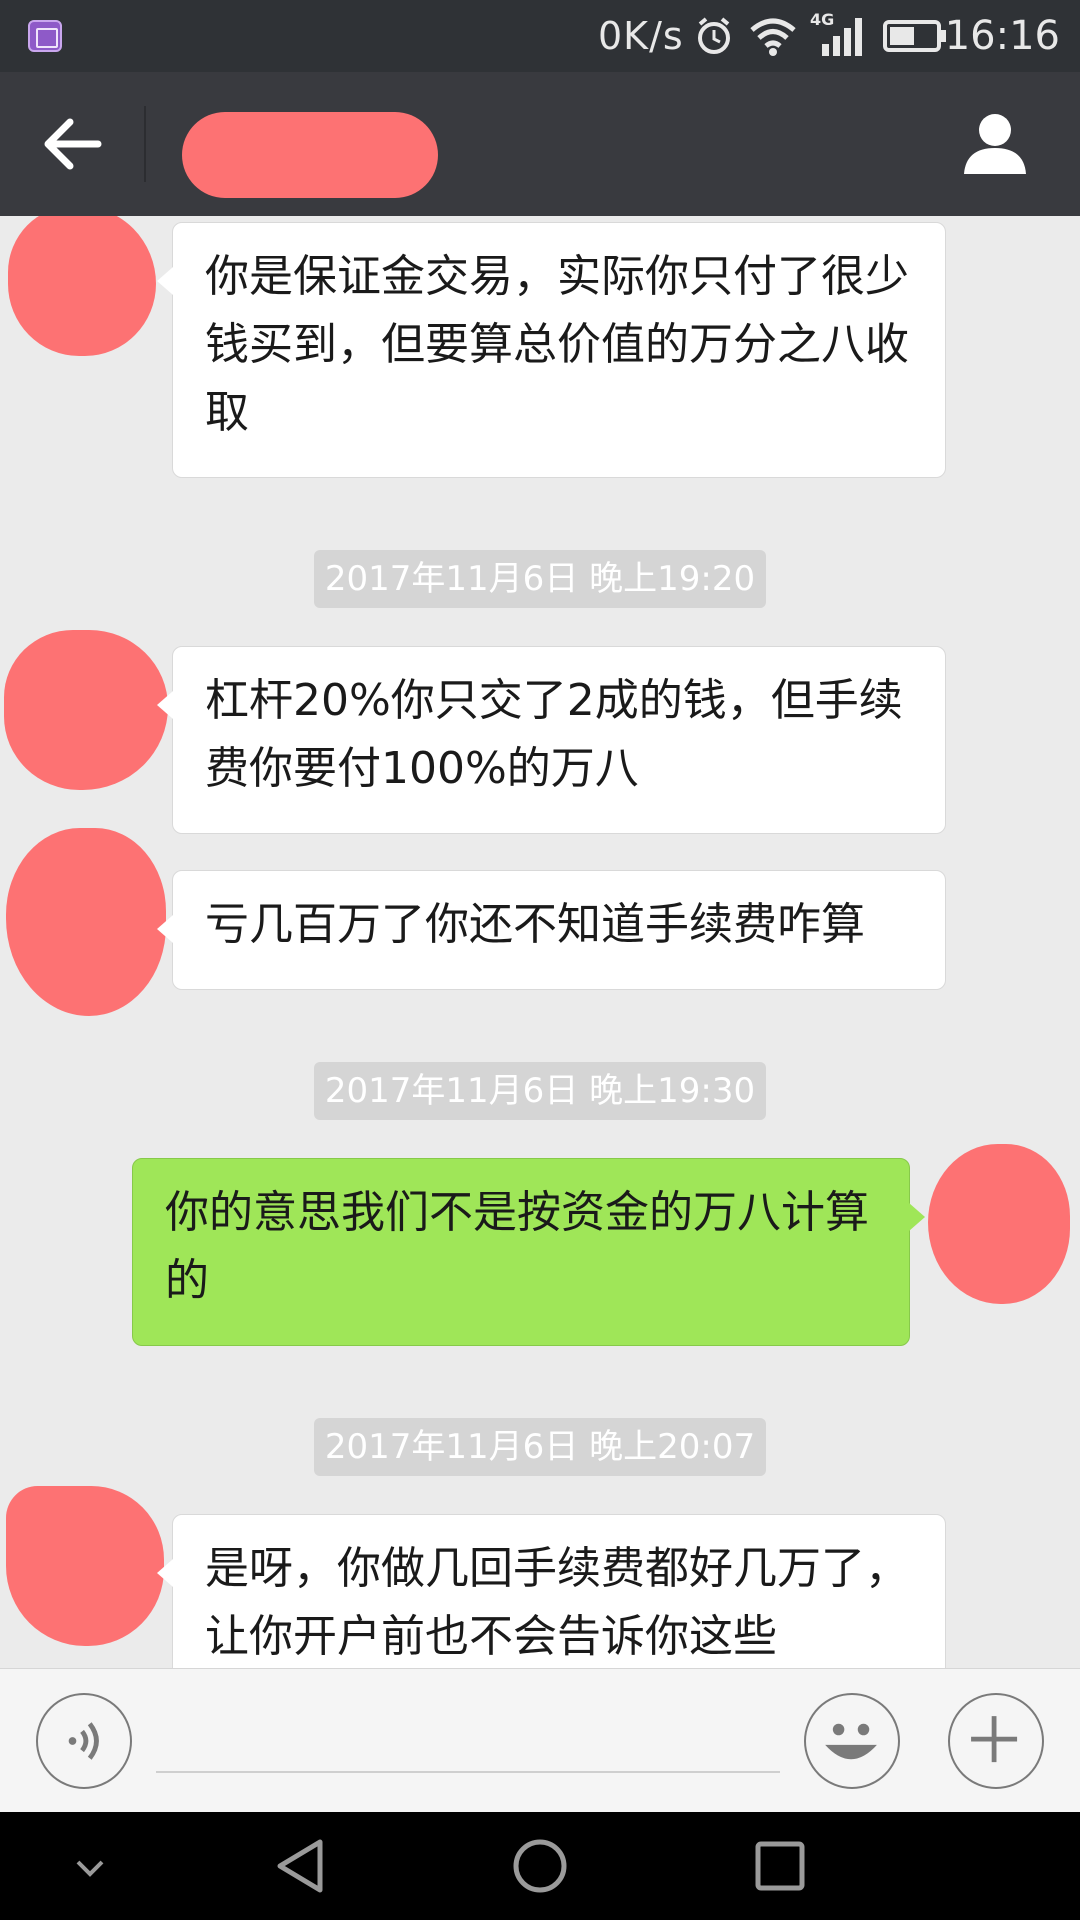  Describe the element at coordinates (468, 1742) in the screenshot. I see `message-input` at that location.